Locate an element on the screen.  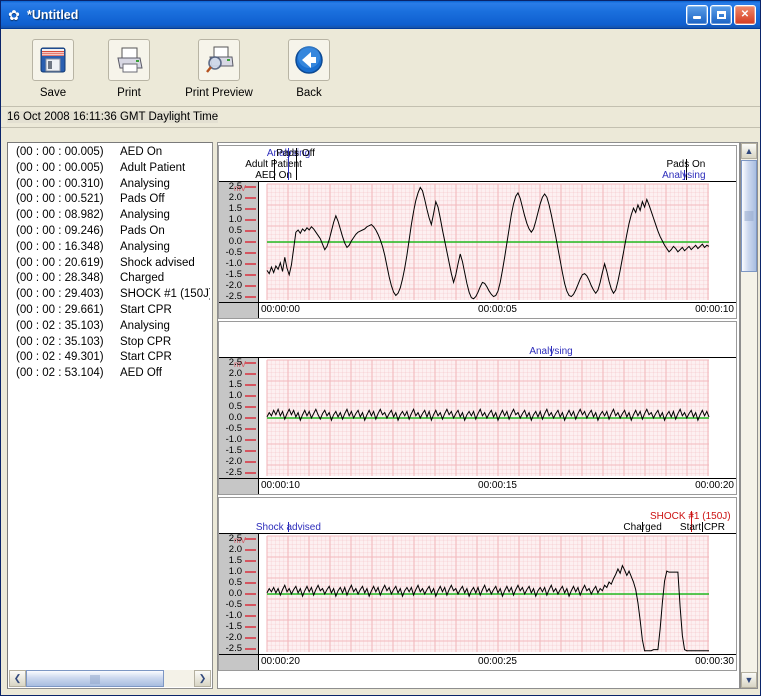
event-list-item: (00 : 02 : 35.103) Analysing is located at coordinates (110, 327).